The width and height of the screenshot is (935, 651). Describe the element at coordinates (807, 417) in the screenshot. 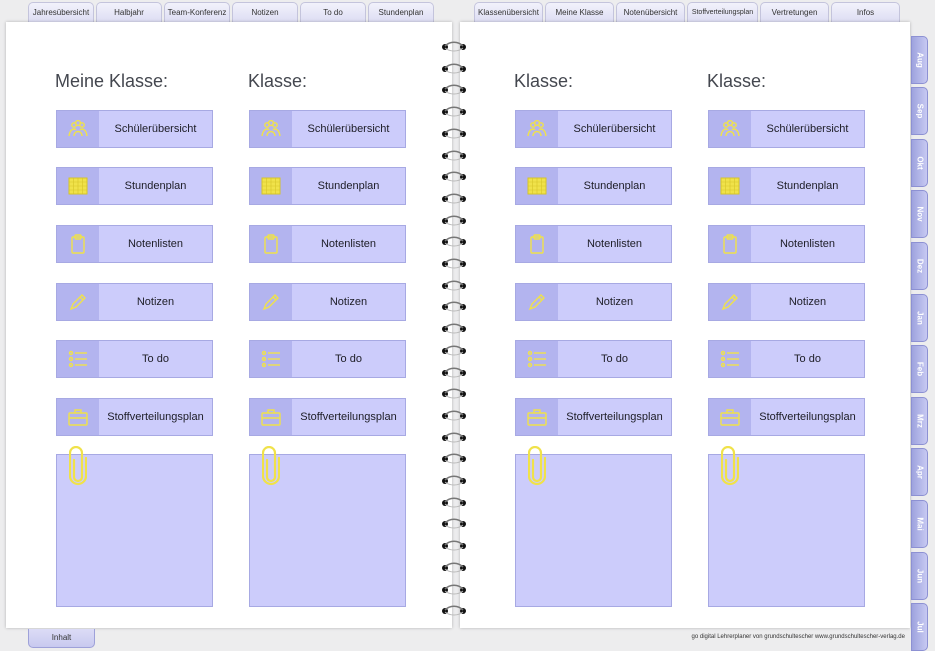

I see `button-label: Stoffverteilungsplan` at that location.